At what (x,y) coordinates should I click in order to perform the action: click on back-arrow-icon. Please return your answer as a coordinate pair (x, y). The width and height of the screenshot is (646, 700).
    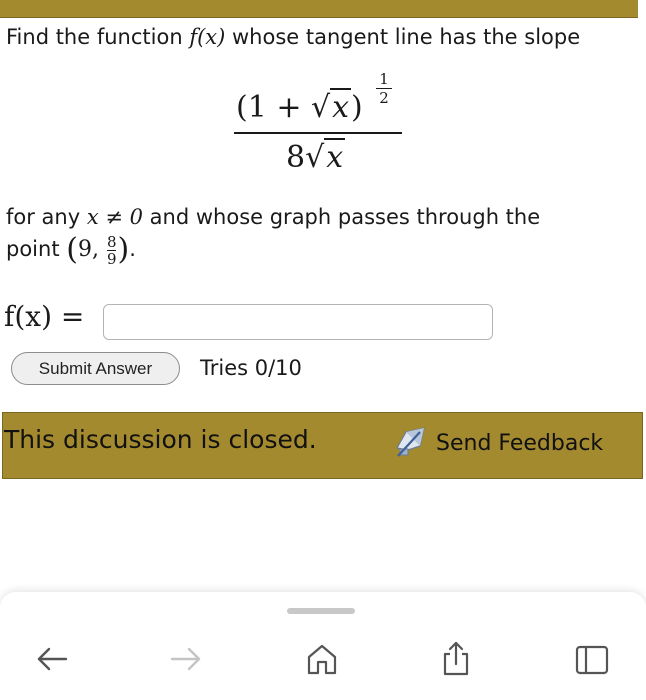
    Looking at the image, I should click on (53, 659).